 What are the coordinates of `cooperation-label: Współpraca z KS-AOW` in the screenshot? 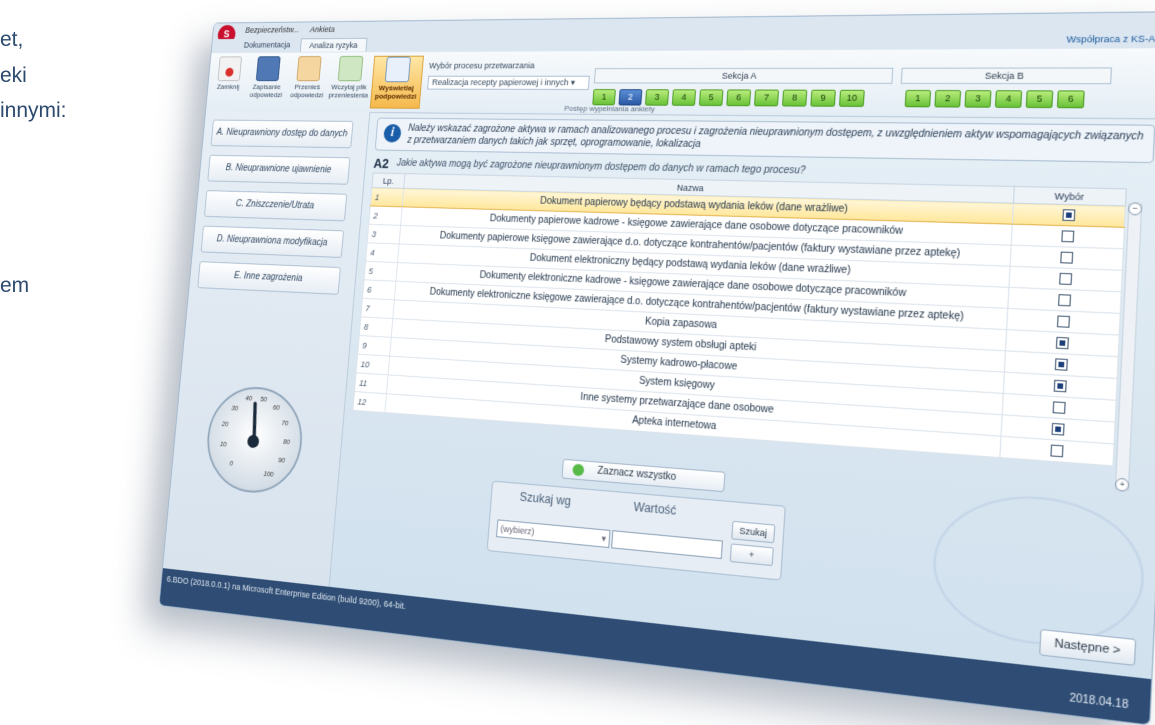 It's located at (1110, 38).